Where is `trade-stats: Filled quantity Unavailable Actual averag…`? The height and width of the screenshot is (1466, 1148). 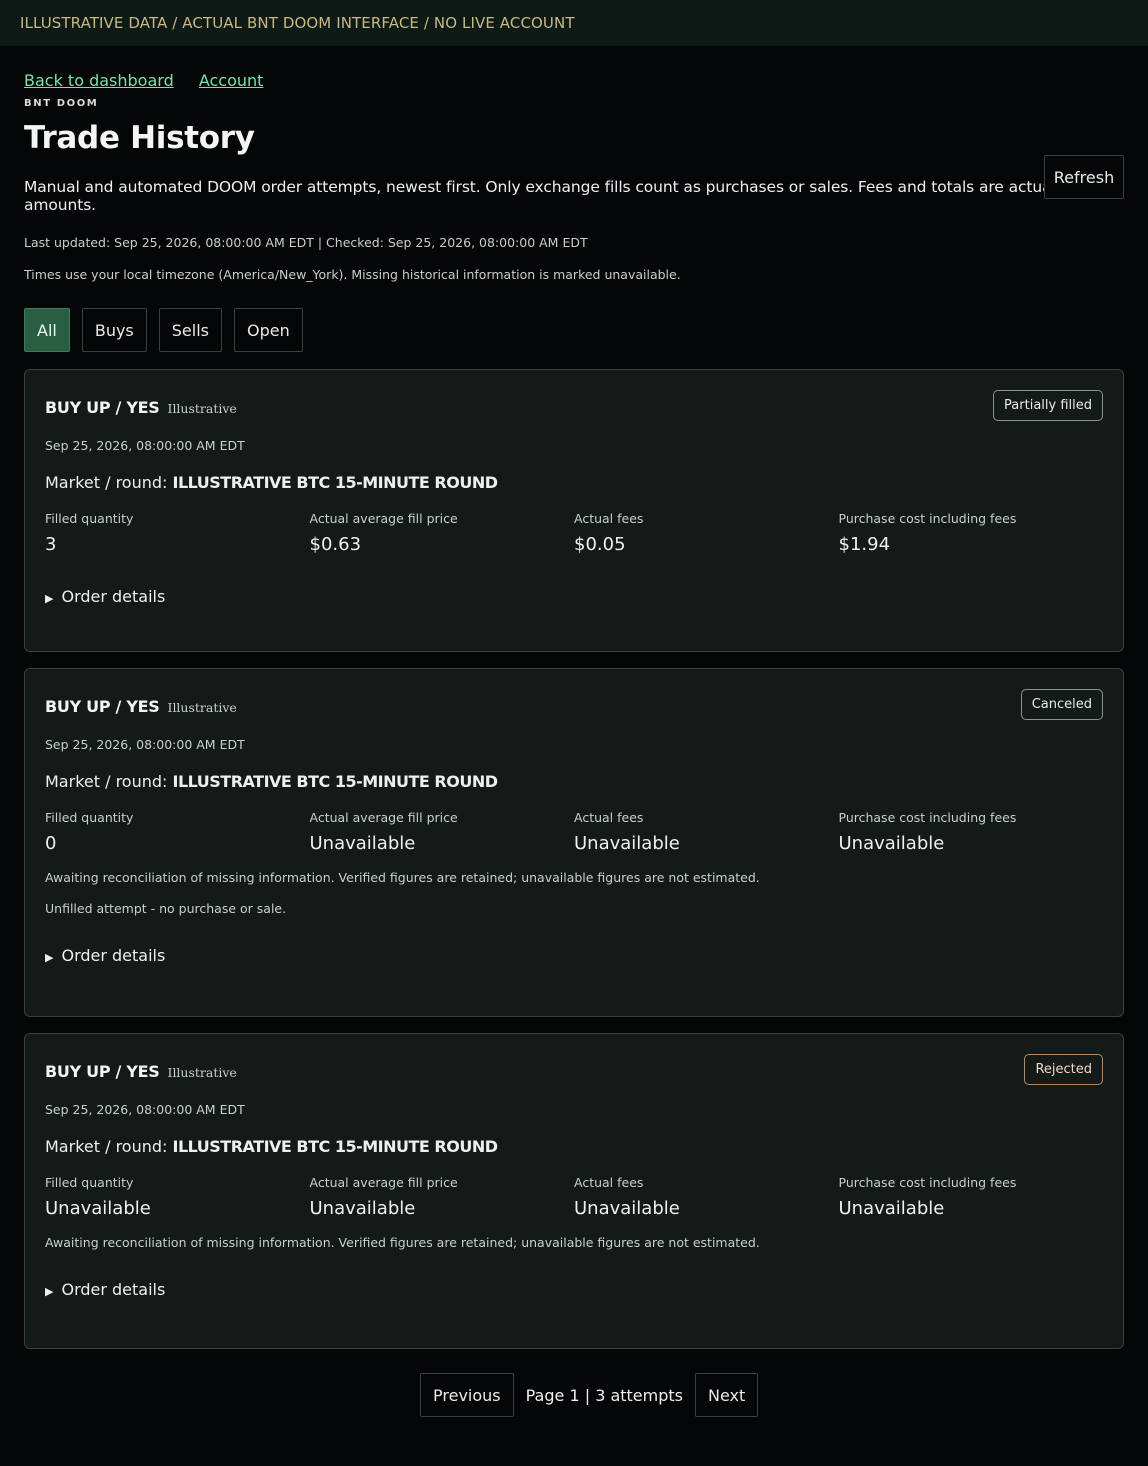
trade-stats: Filled quantity Unavailable Actual averag… is located at coordinates (574, 1197).